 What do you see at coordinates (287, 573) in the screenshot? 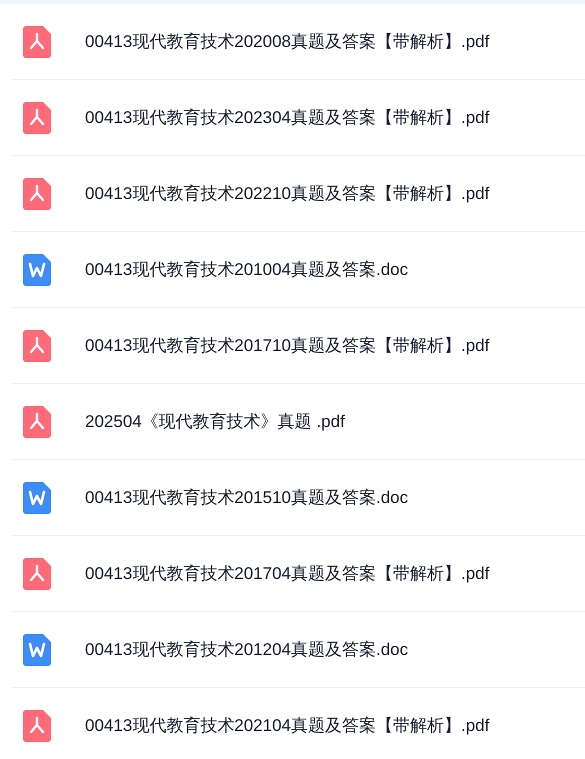
I see `file-name: 00413现代教育技术201704真题及答案【带解析】.pdf` at bounding box center [287, 573].